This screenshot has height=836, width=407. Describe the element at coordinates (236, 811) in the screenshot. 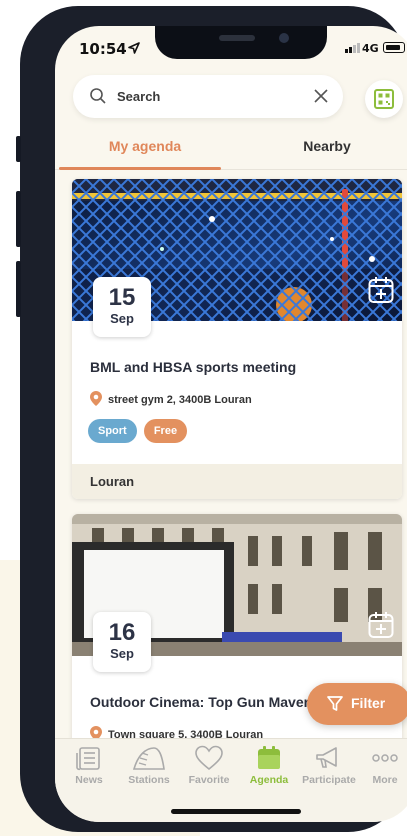

I see `home-indicator` at that location.